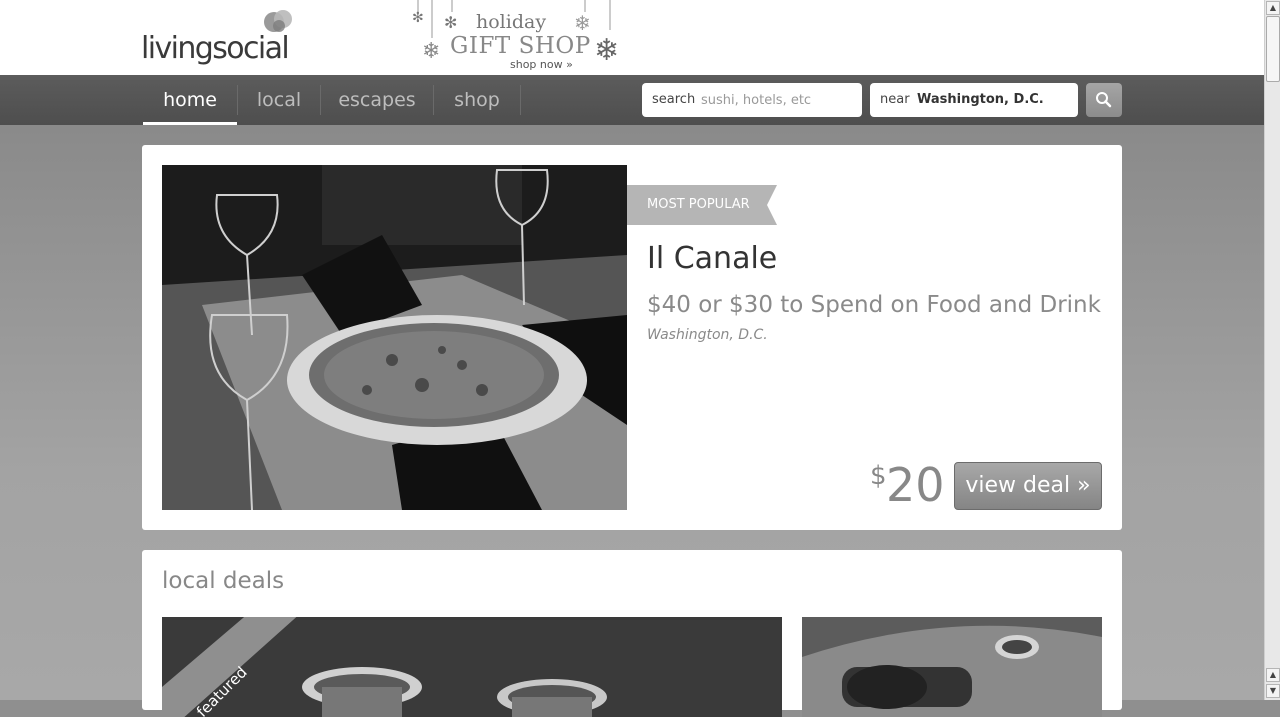 Image resolution: width=1280 pixels, height=717 pixels. I want to click on location-field: near Washington, D.C., so click(974, 100).